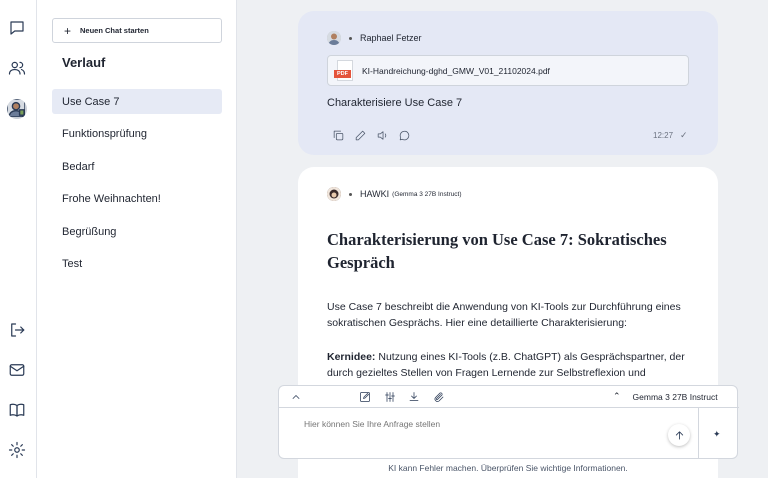 The width and height of the screenshot is (768, 478). Describe the element at coordinates (382, 135) in the screenshot. I see `speaker-icon` at that location.